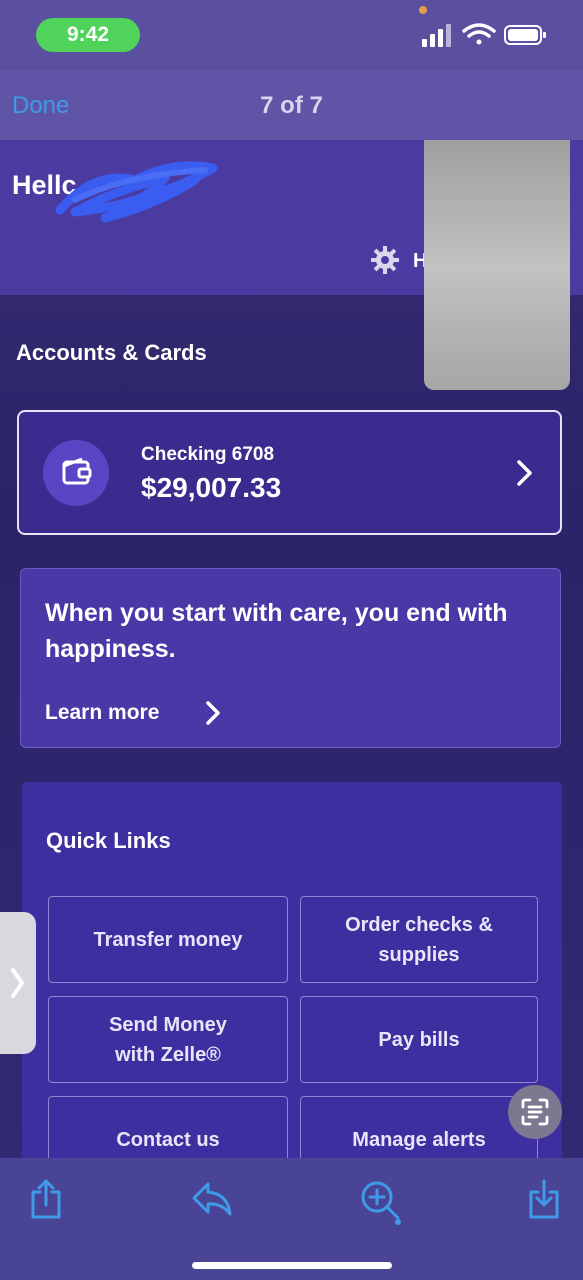  I want to click on save-icon, so click(544, 1199).